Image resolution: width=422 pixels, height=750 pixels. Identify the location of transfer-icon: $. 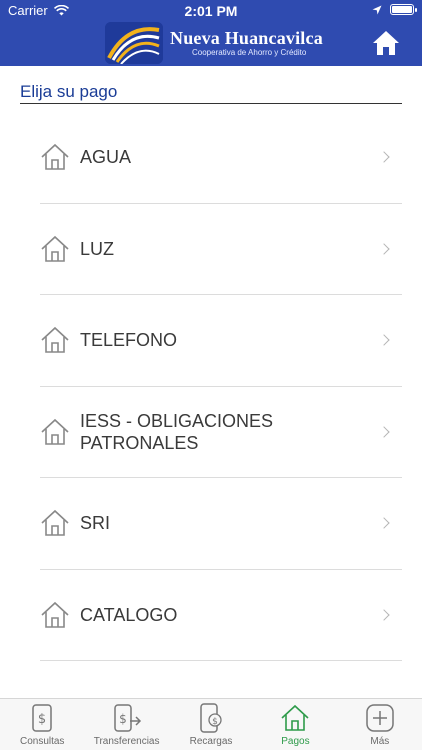
(127, 718).